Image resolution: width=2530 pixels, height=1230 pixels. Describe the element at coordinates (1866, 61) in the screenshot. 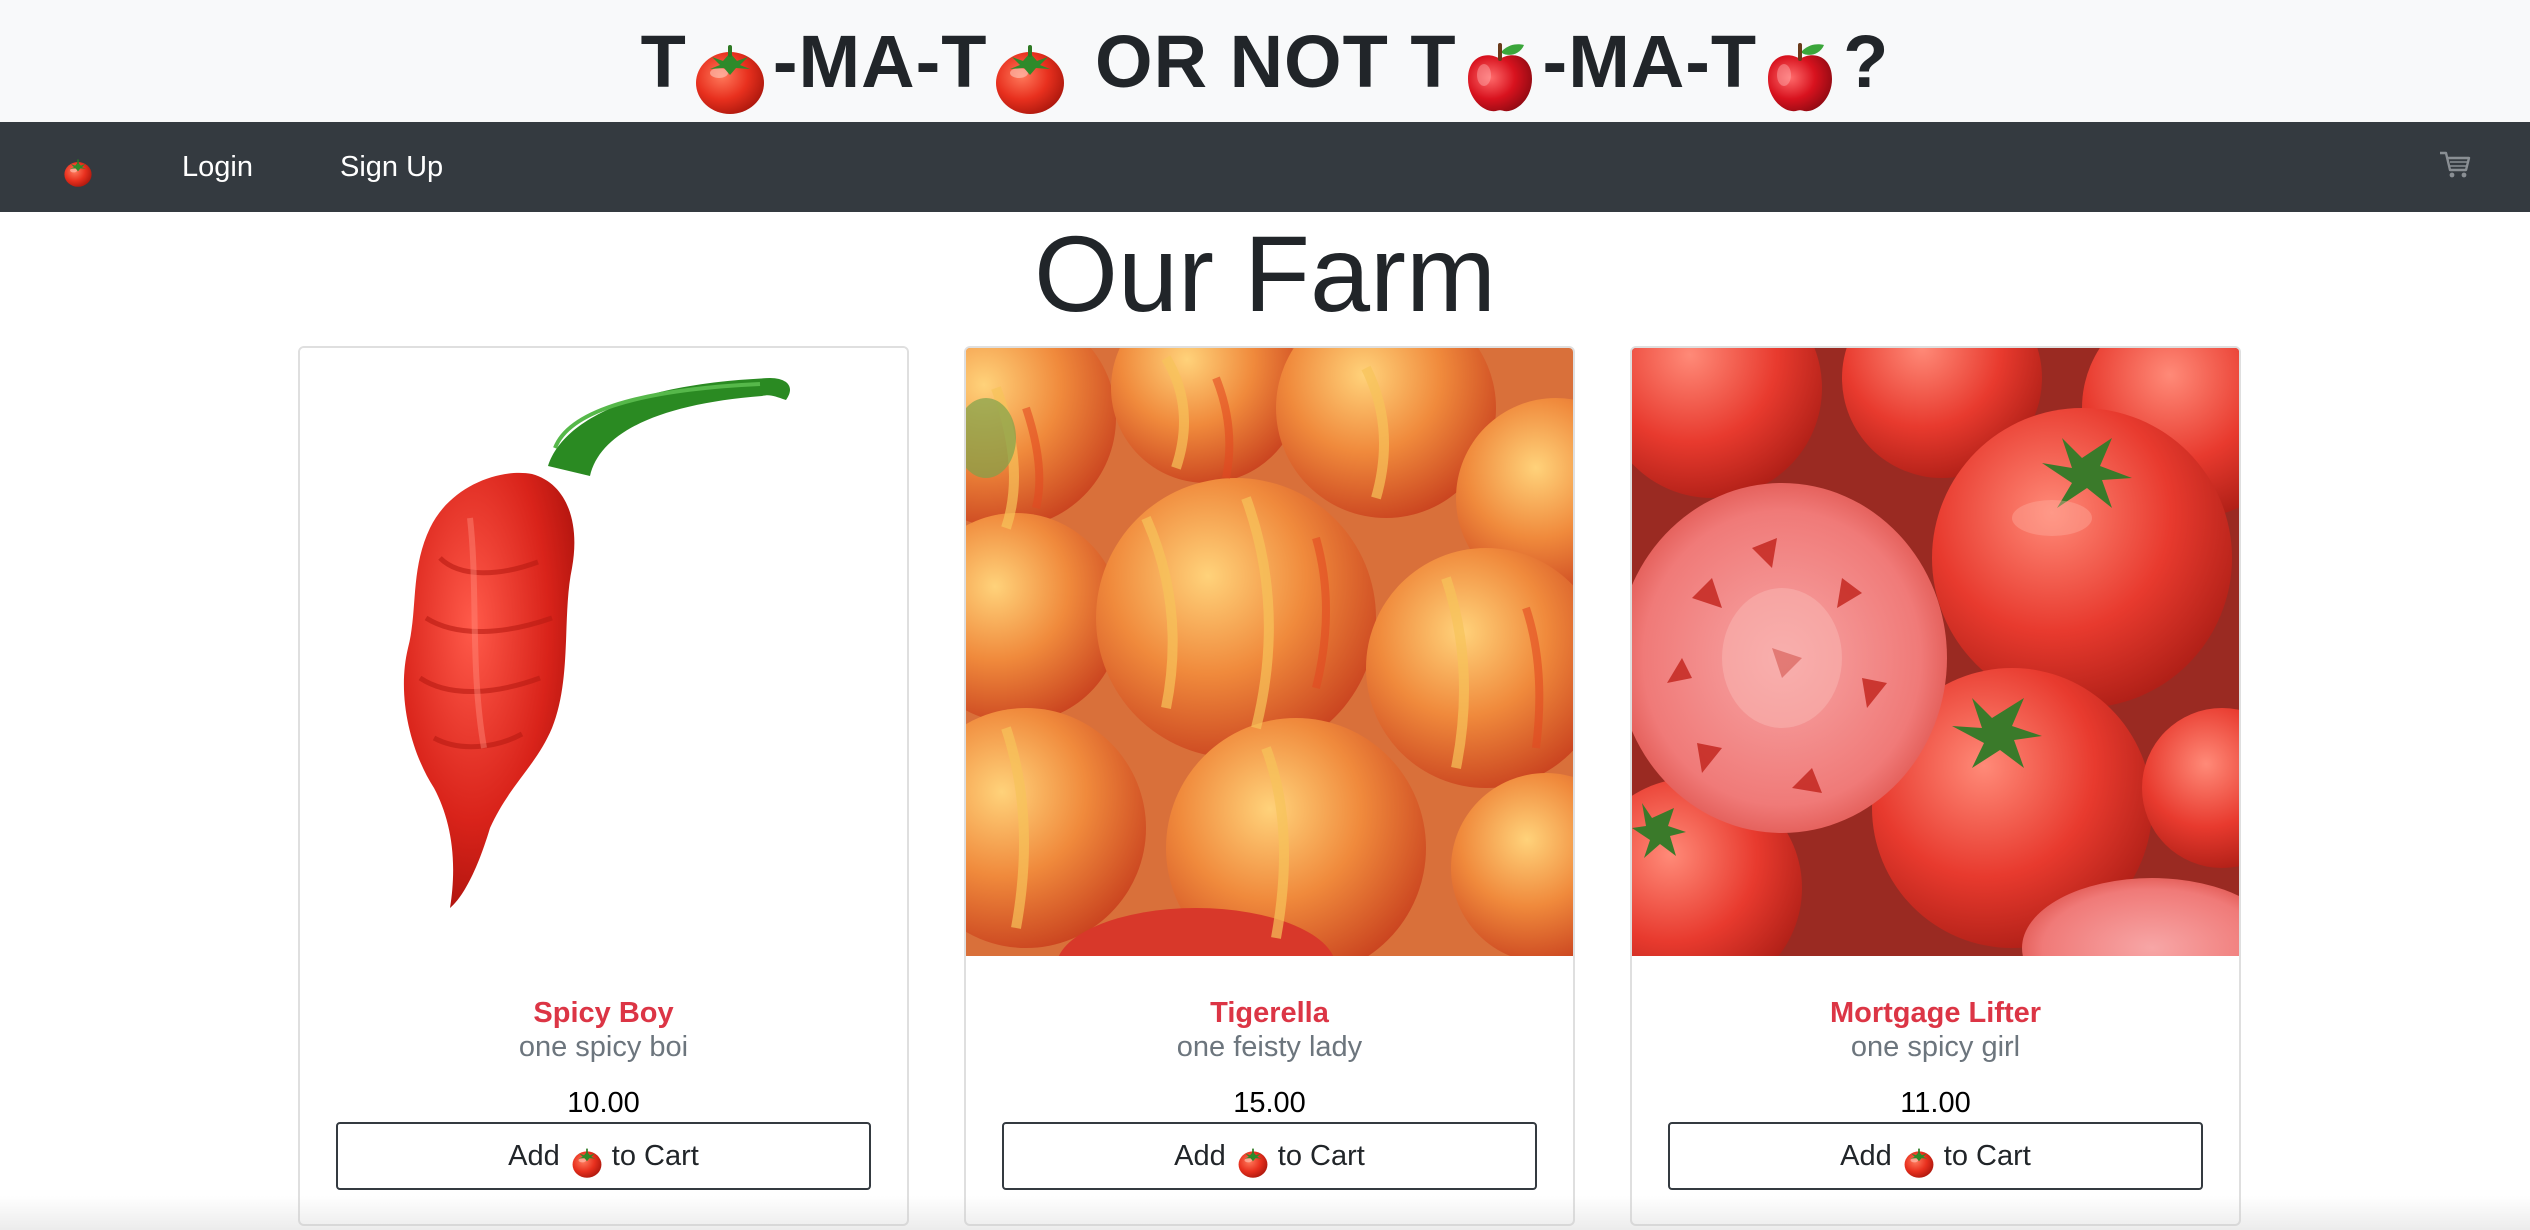

I see `title-text-5: ?` at that location.